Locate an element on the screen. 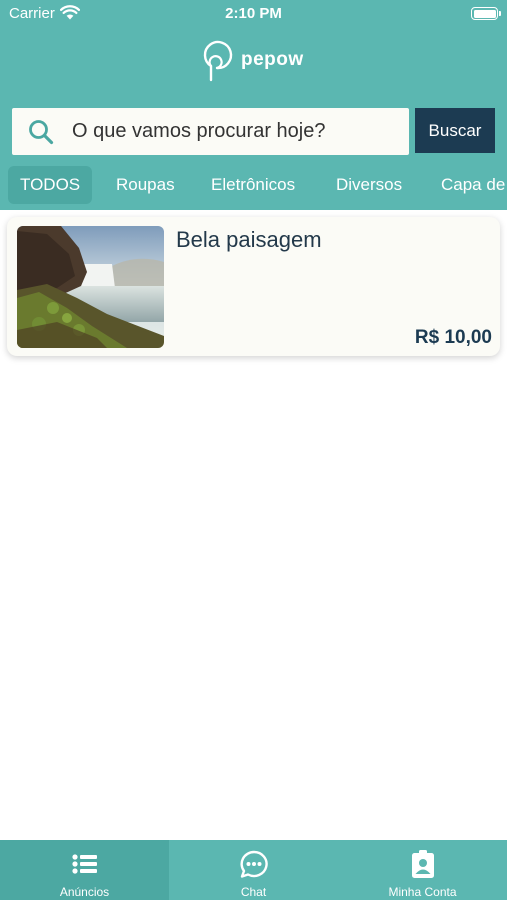 This screenshot has width=507, height=900. brand-logo: pepow is located at coordinates (250, 60).